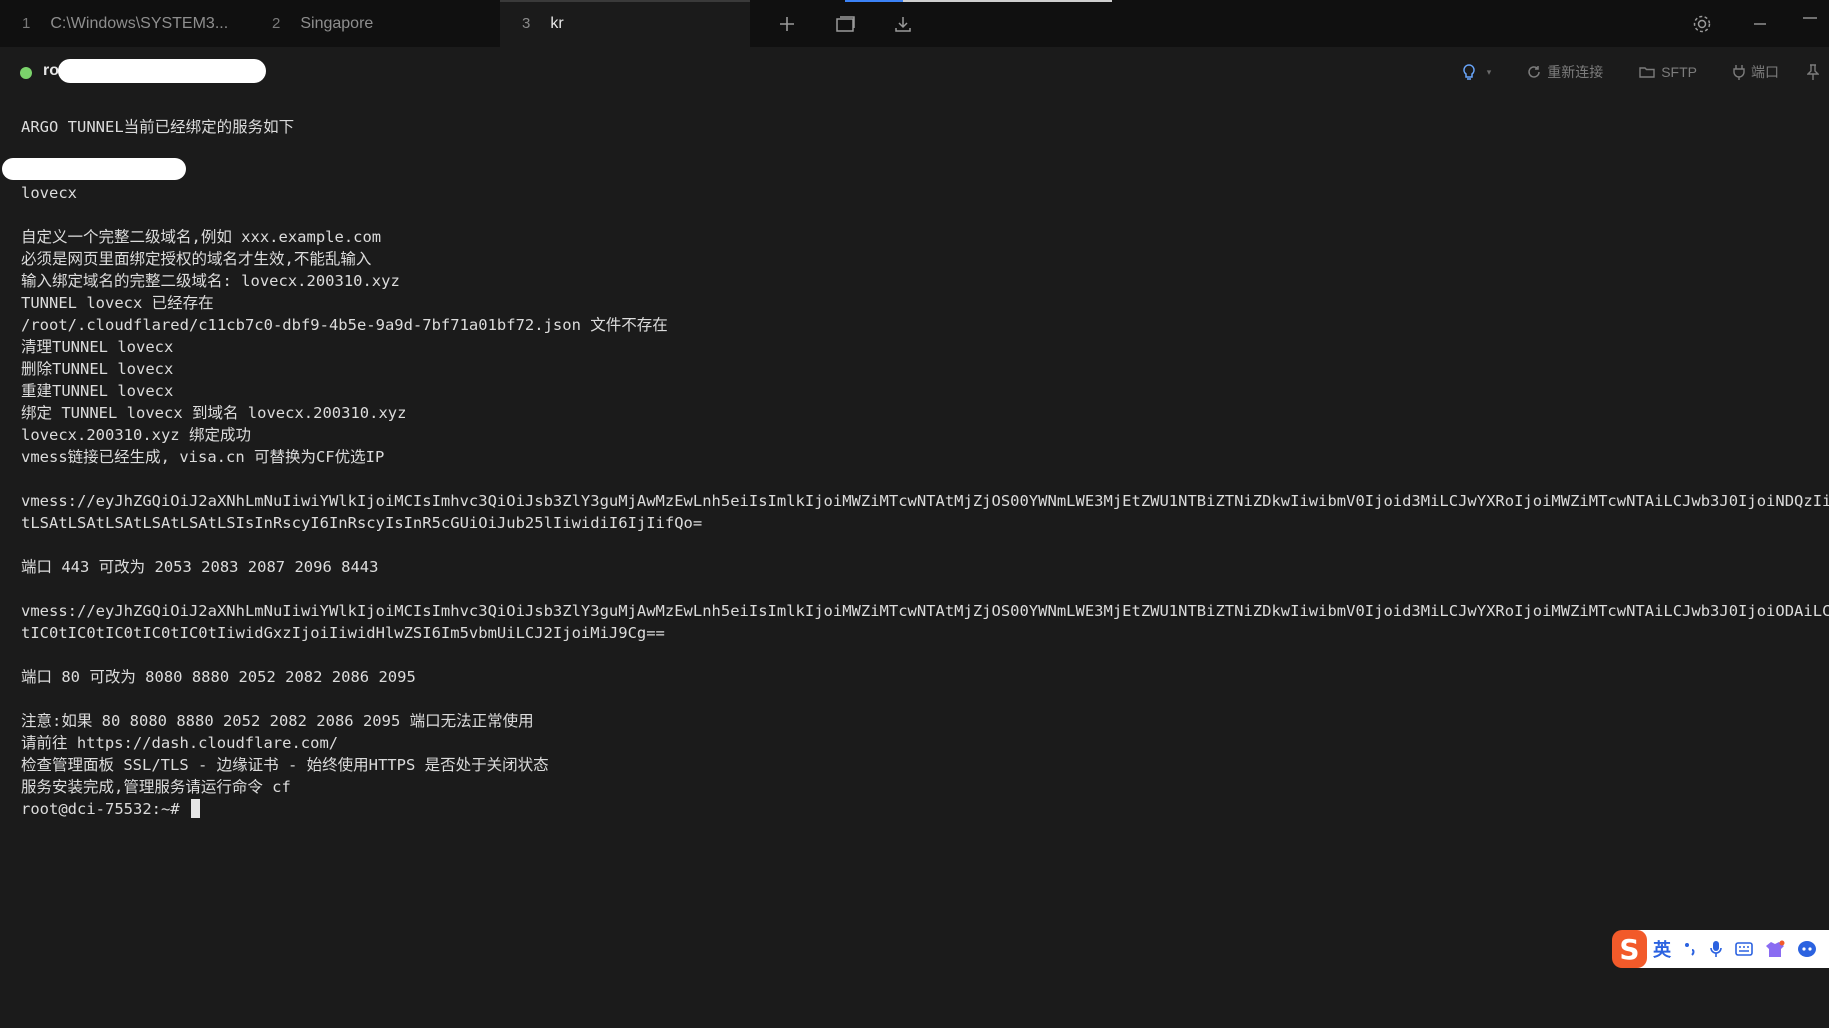  What do you see at coordinates (1765, 72) in the screenshot?
I see `port-label: 端口` at bounding box center [1765, 72].